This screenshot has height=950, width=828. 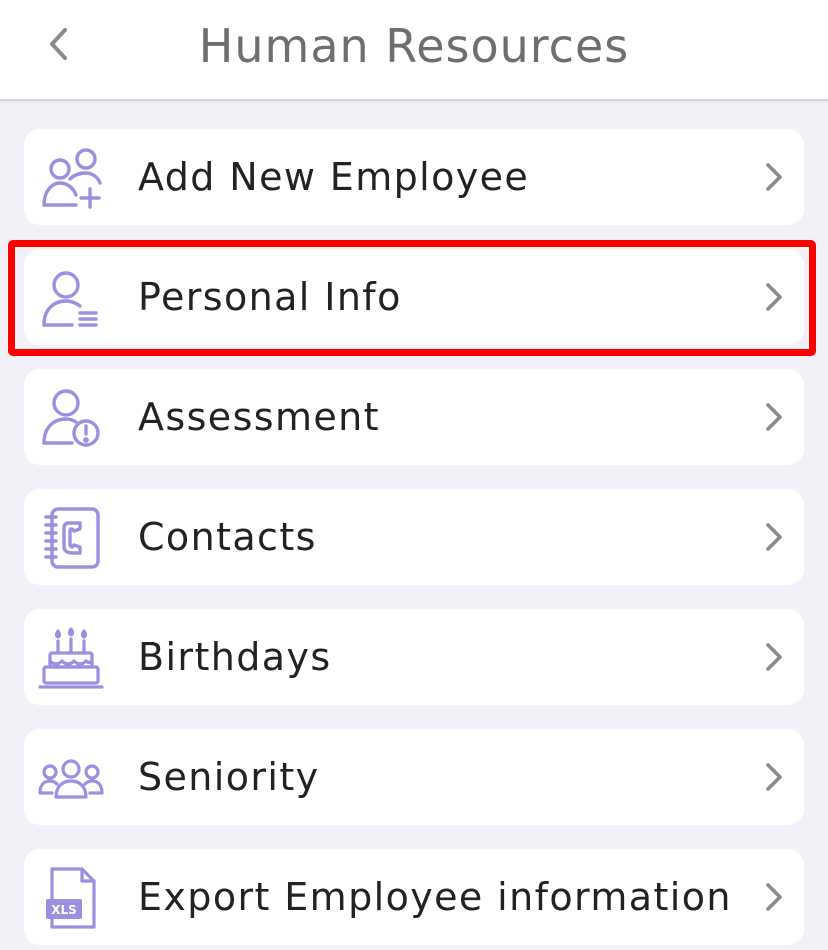 What do you see at coordinates (227, 537) in the screenshot?
I see `menu-item-label: Contacts` at bounding box center [227, 537].